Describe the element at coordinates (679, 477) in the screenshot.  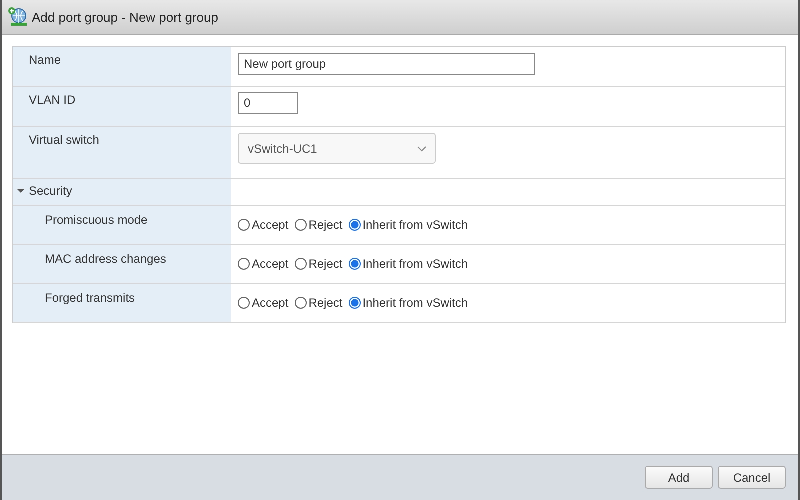
I see `add-button: Add` at that location.